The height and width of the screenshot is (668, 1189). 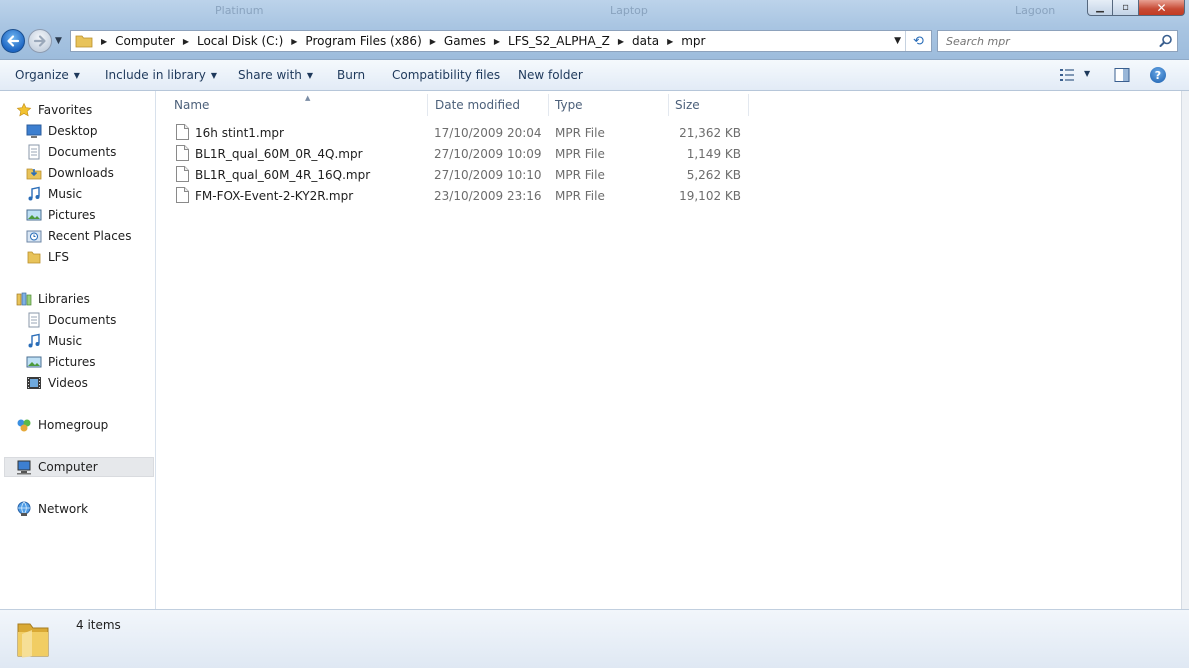 I want to click on downloads-icon, so click(x=34, y=174).